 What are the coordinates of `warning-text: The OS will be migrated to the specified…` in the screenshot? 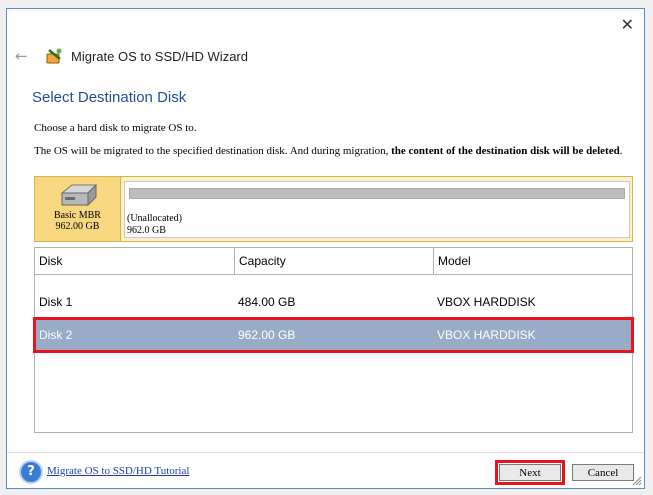 It's located at (334, 151).